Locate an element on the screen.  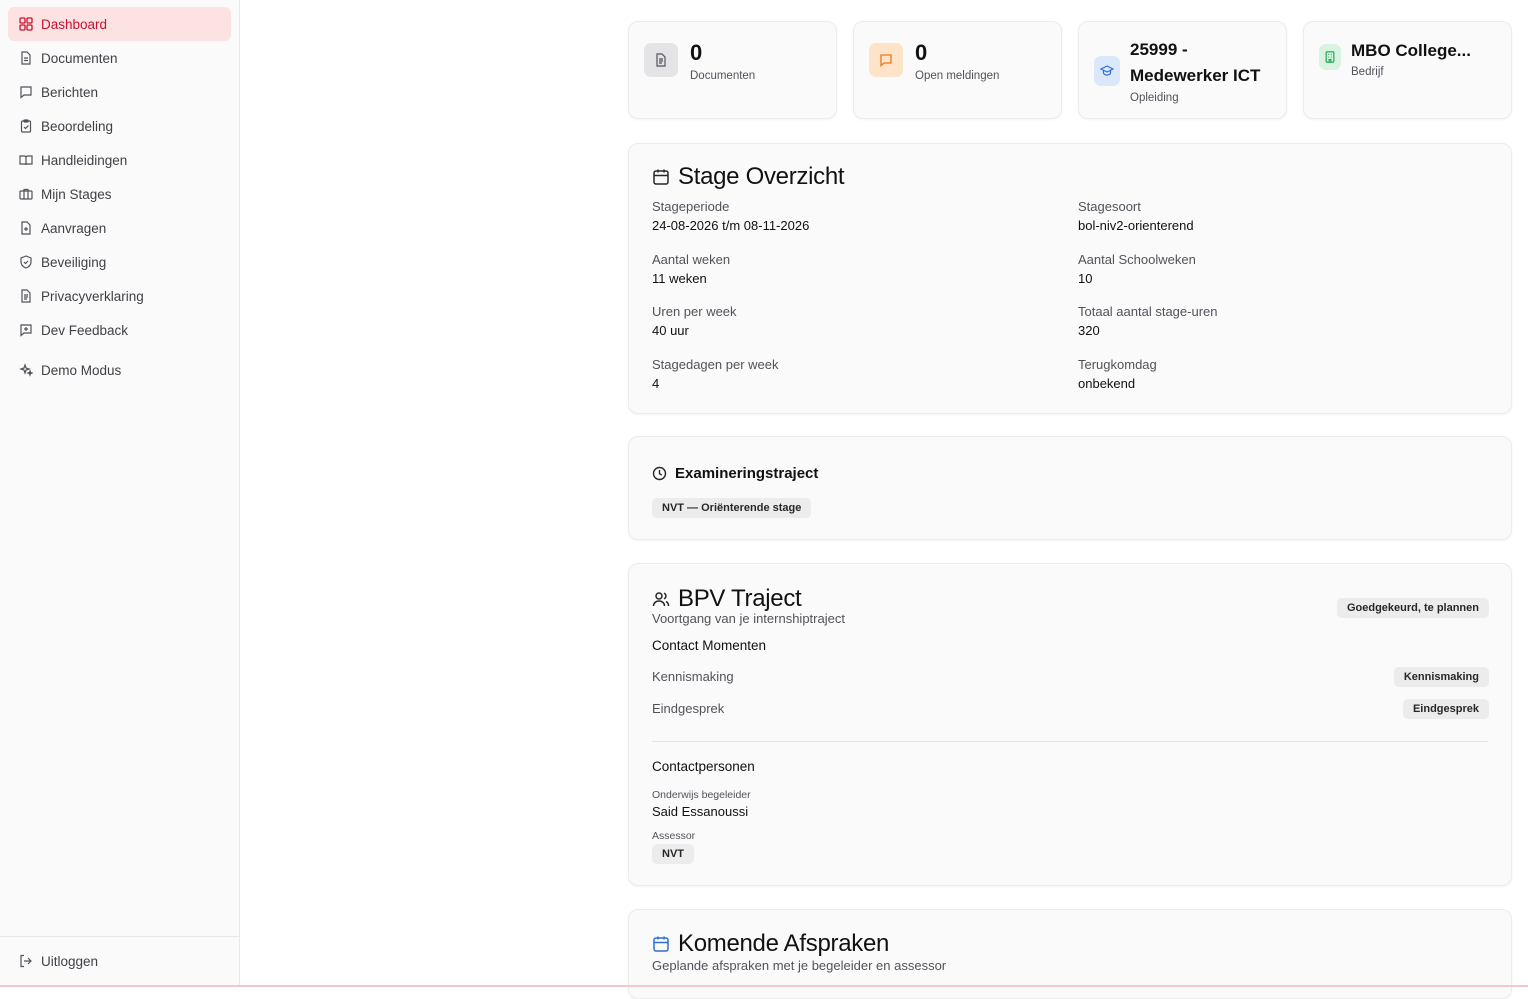
field-label: Aantal weken is located at coordinates (691, 259).